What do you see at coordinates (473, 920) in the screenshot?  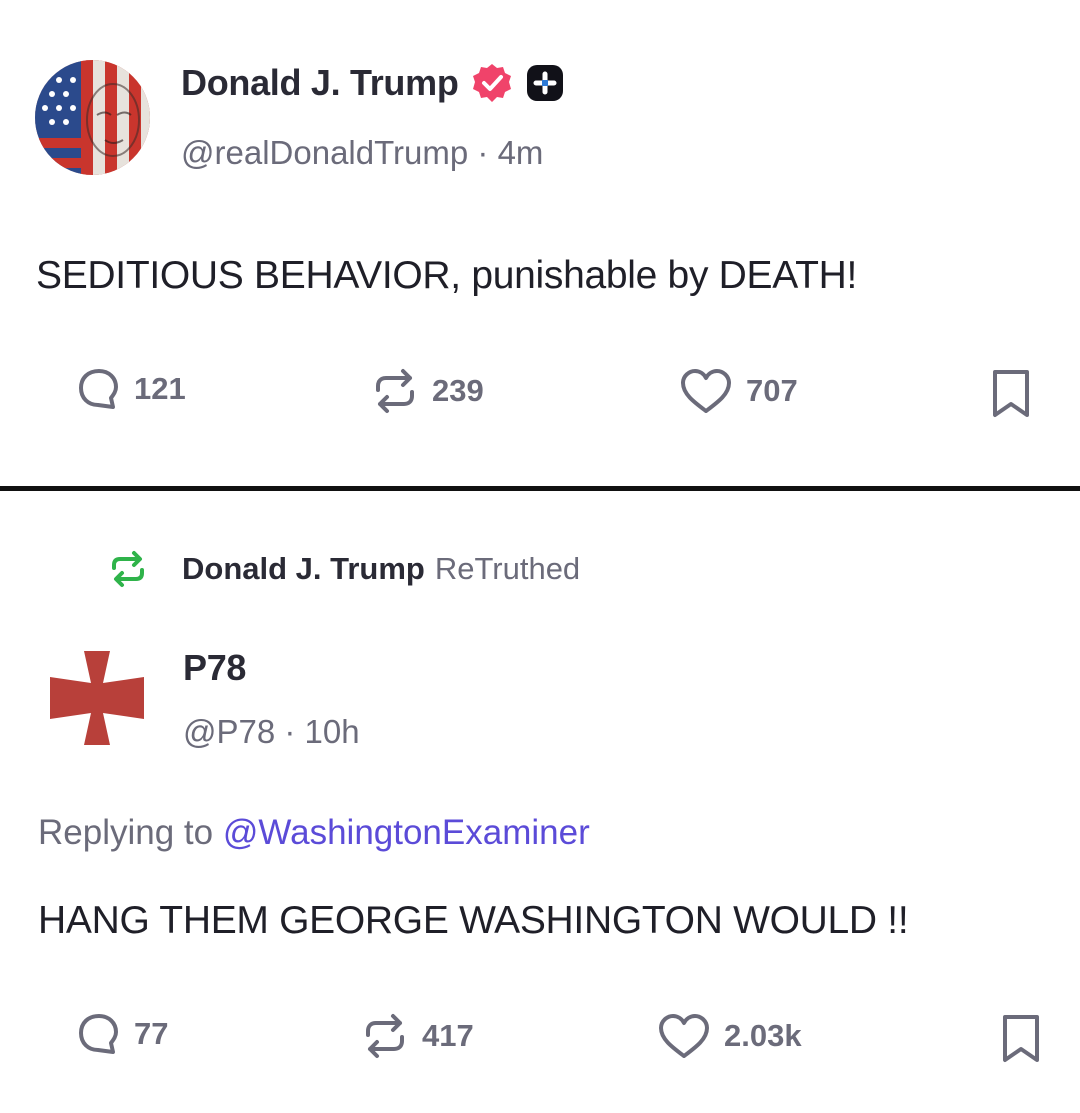 I see `post-body: HANG THEM GEORGE WASHINGTON WOULD !!` at bounding box center [473, 920].